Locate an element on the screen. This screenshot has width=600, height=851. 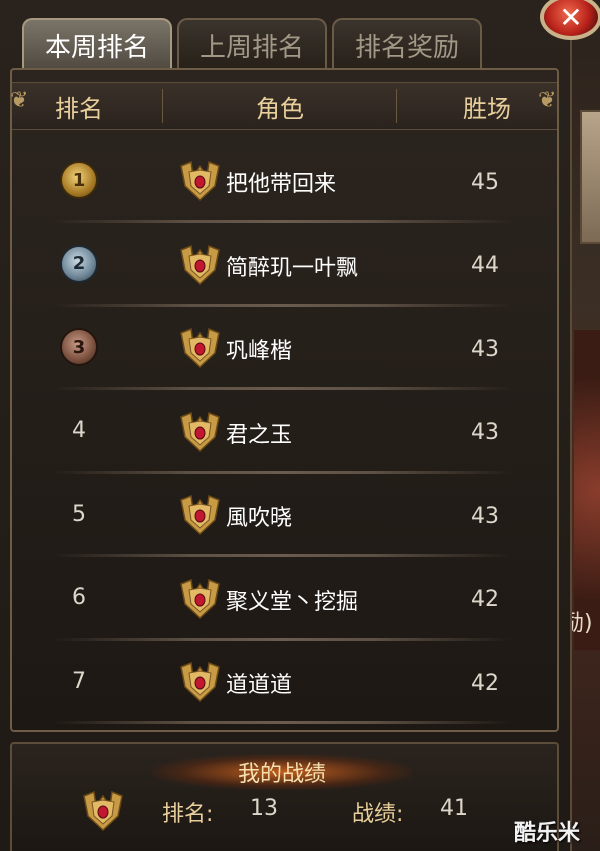
wins-cell: 44 is located at coordinates (485, 265).